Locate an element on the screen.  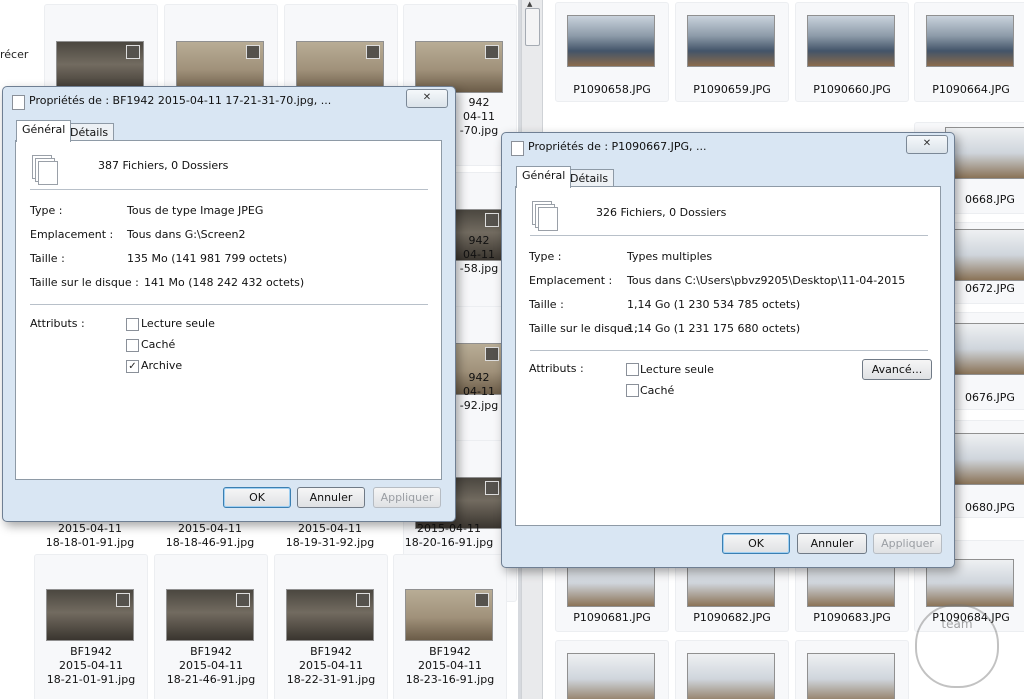
file-tile: BF1942 2015-04-11 18-21-46-91.jpg is located at coordinates (211, 626).